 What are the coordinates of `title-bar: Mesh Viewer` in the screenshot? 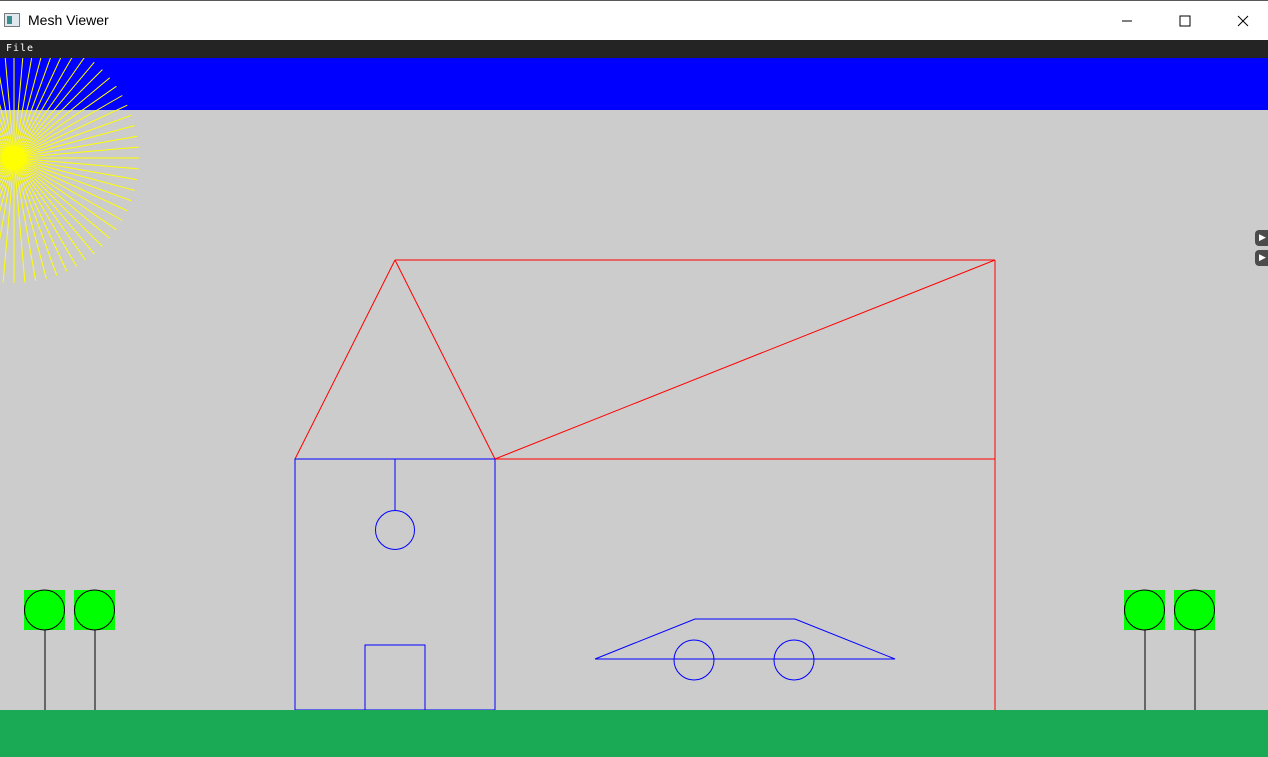 It's located at (634, 20).